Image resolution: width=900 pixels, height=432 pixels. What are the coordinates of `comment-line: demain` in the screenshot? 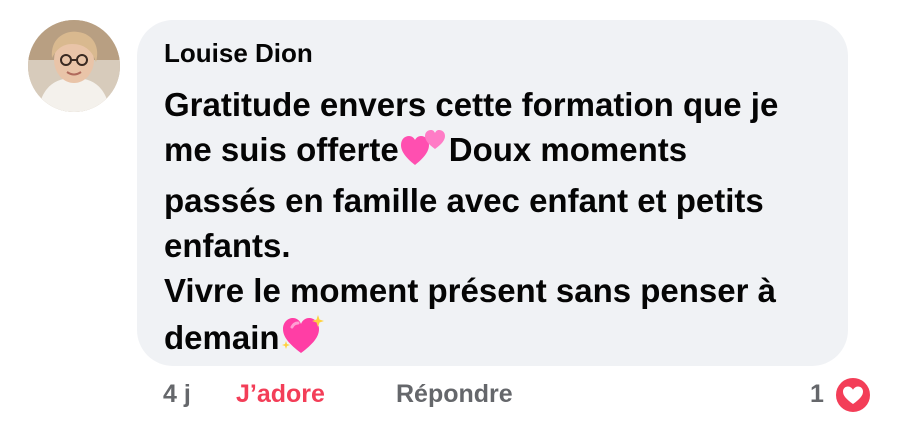 It's located at (499, 339).